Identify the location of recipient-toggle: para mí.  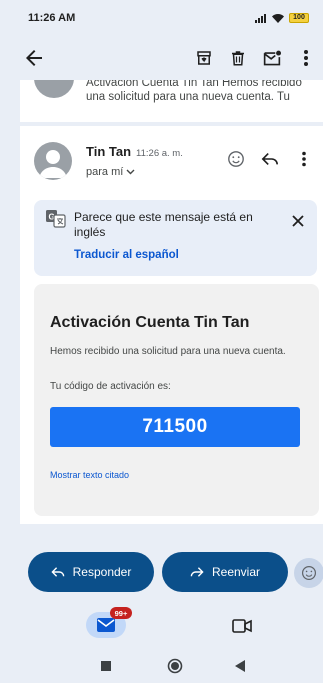
(110, 172).